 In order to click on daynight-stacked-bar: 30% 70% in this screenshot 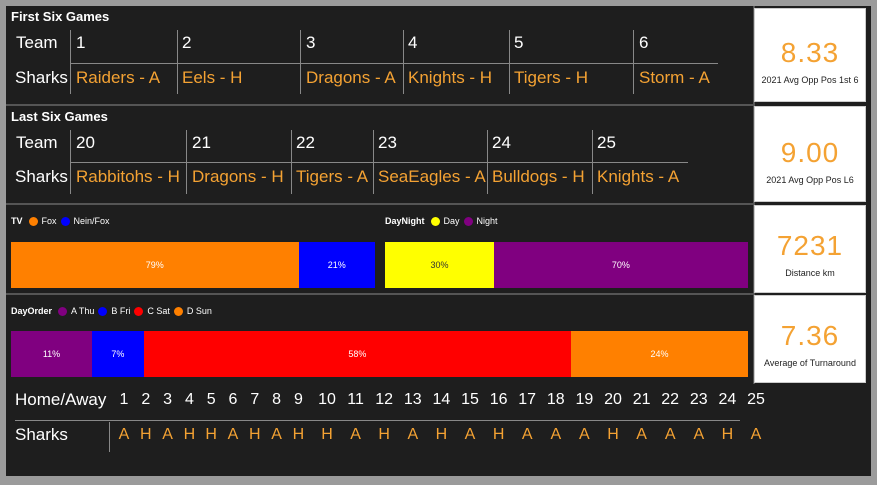, I will do `click(566, 265)`.